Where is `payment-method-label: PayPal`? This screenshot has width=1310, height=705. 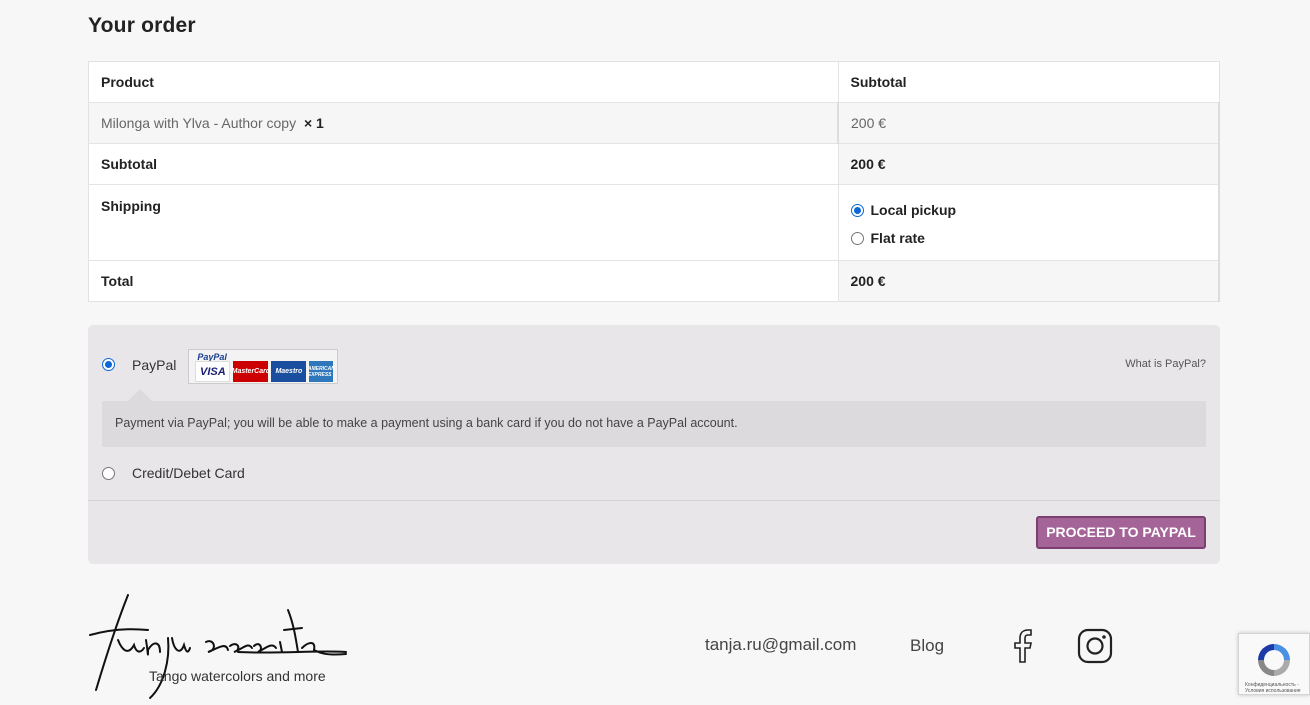
payment-method-label: PayPal is located at coordinates (154, 365).